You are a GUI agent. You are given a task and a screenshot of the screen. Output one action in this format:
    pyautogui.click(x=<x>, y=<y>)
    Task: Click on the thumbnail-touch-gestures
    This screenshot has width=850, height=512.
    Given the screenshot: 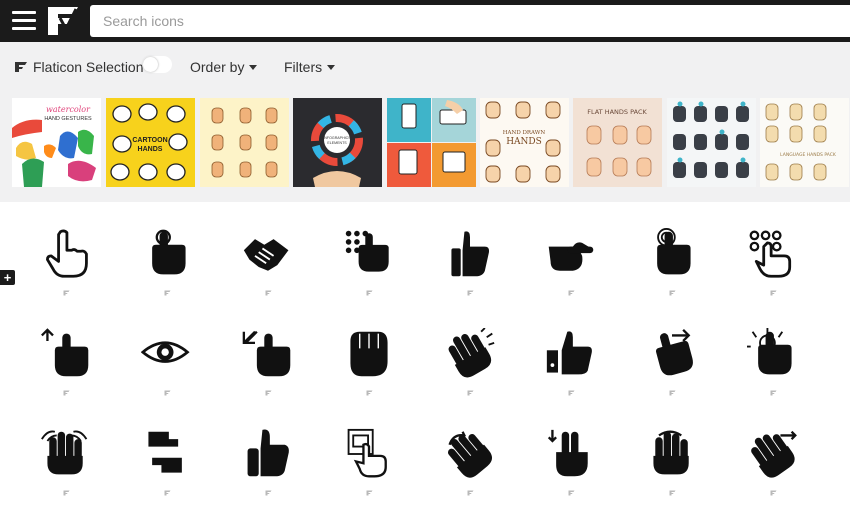 What is the action you would take?
    pyautogui.click(x=711, y=142)
    